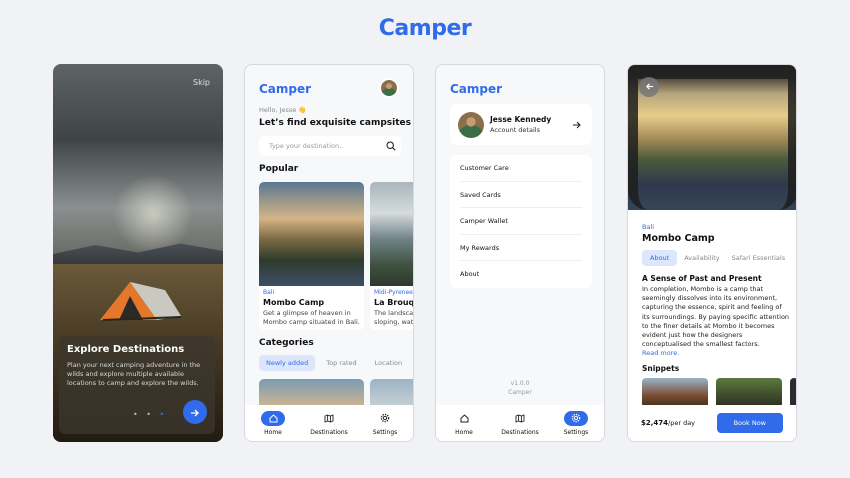 This screenshot has height=478, width=850. What do you see at coordinates (660, 258) in the screenshot?
I see `tab-about: About` at bounding box center [660, 258].